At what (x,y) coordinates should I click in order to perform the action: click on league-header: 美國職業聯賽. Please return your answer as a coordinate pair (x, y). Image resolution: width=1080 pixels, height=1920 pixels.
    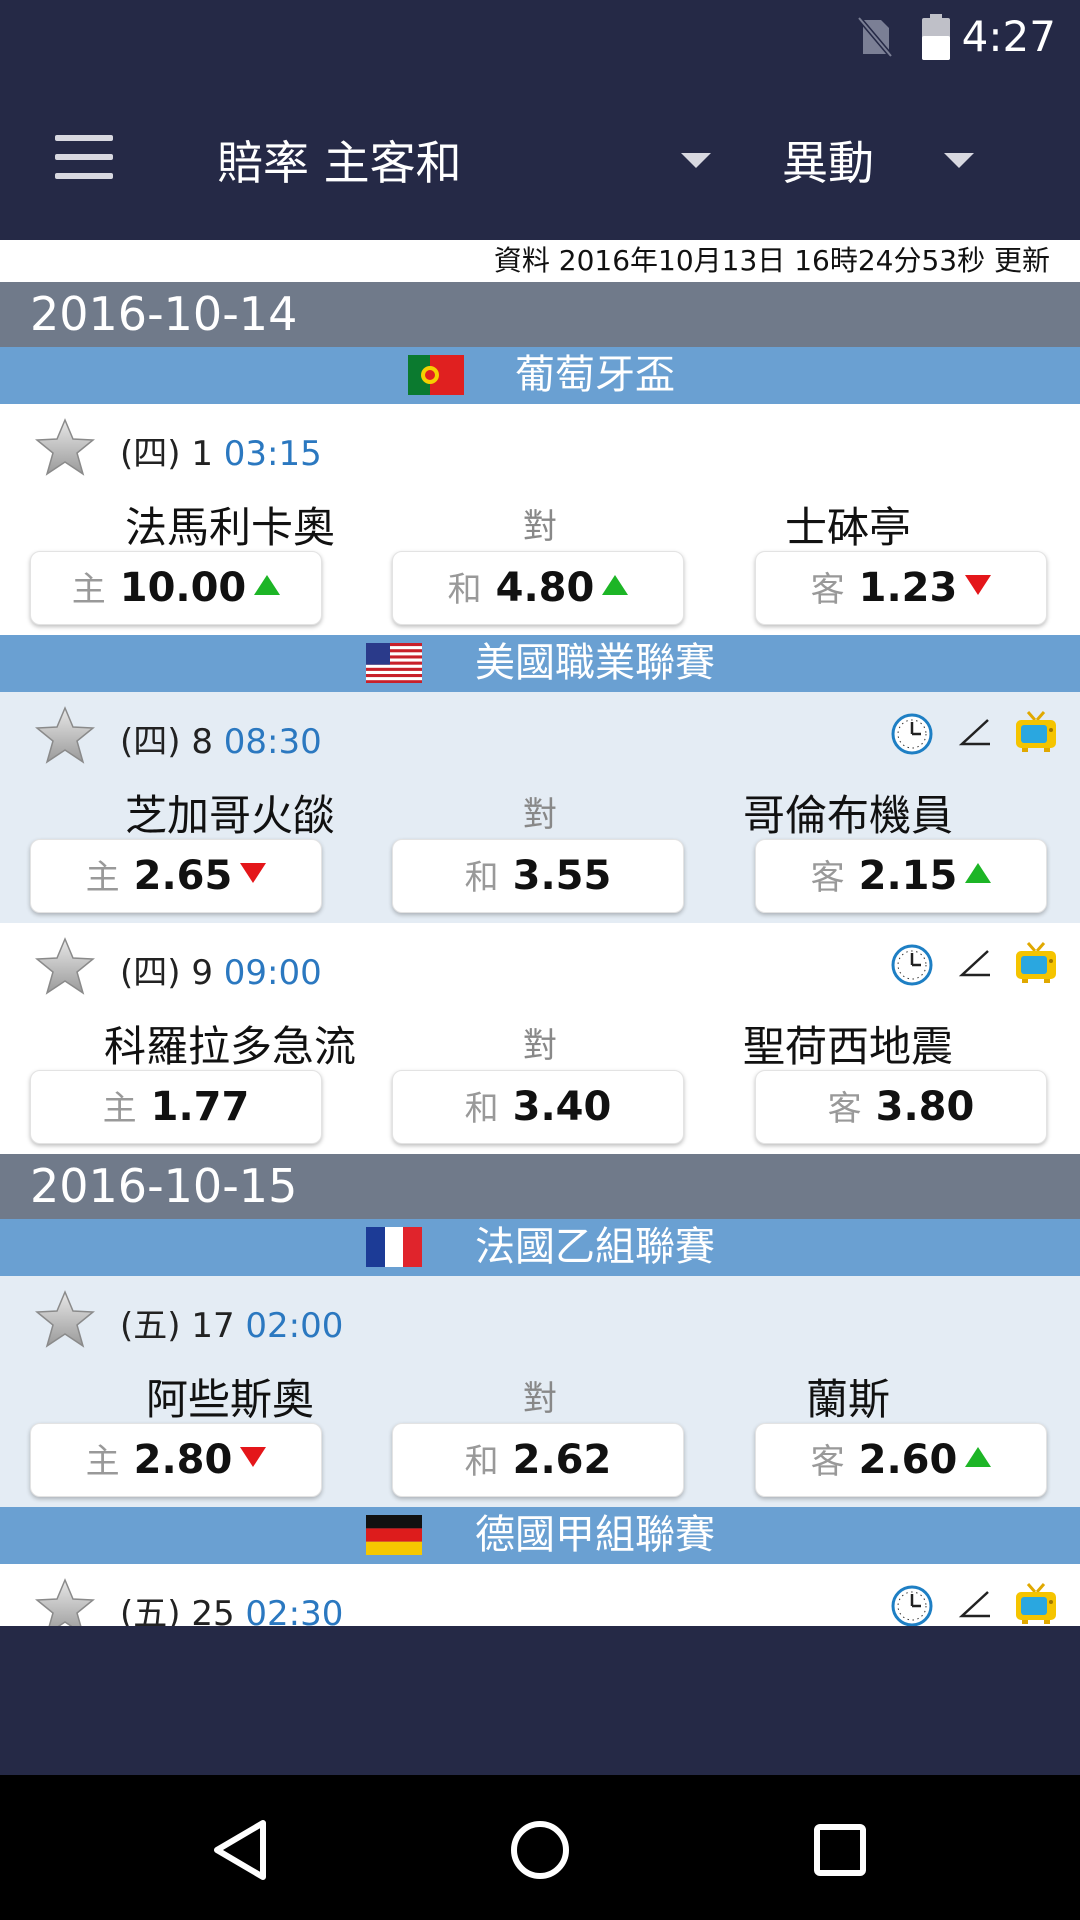
    Looking at the image, I should click on (540, 663).